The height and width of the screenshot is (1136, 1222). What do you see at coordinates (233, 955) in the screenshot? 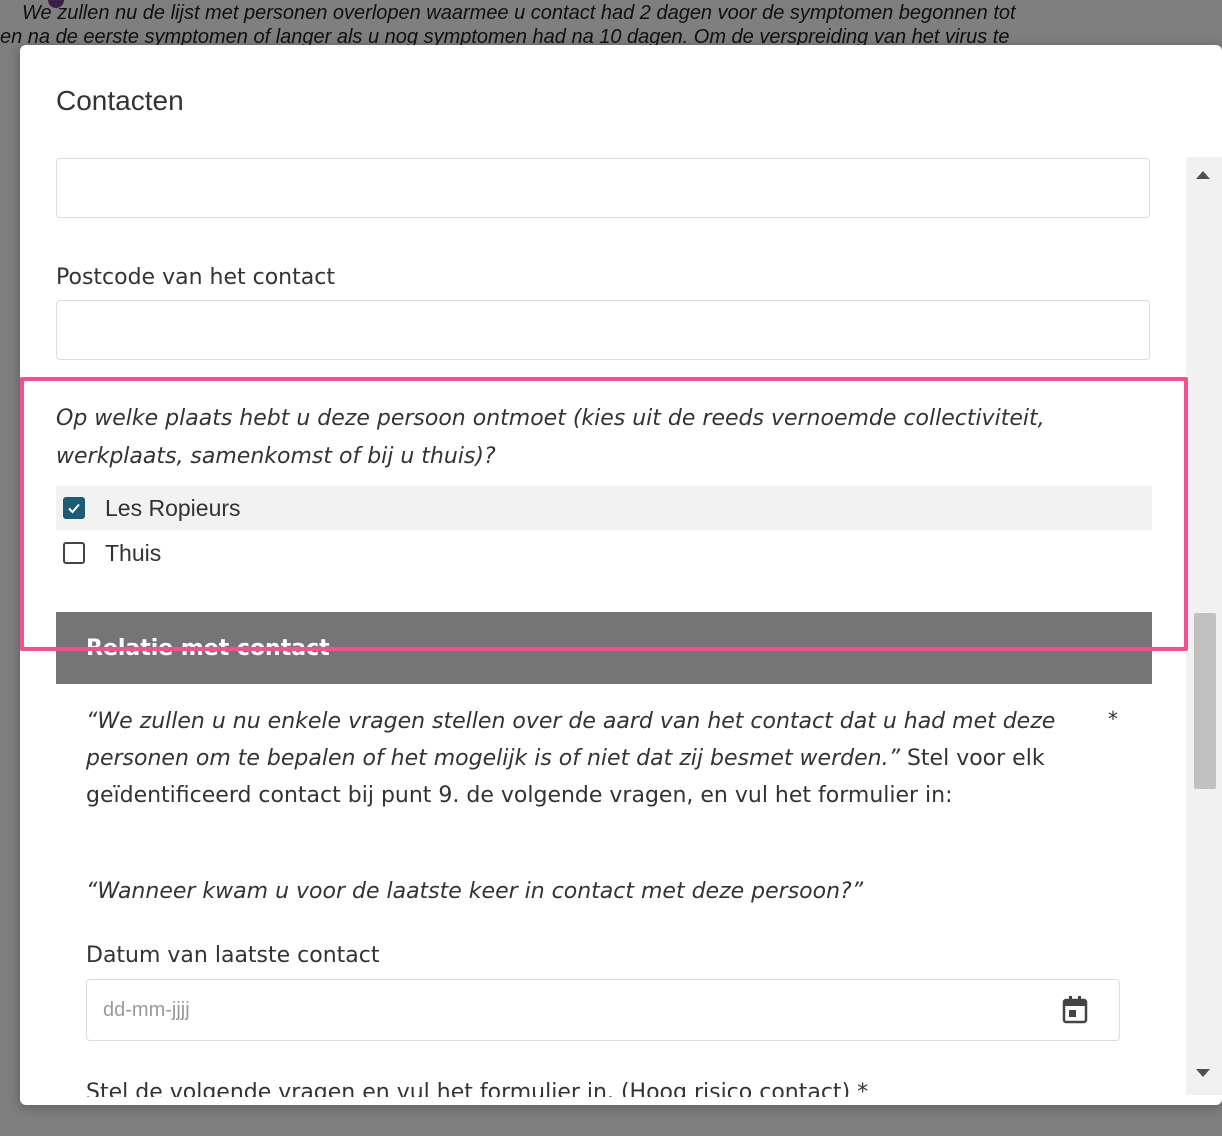
I see `date-label: Datum van laatste contact` at bounding box center [233, 955].